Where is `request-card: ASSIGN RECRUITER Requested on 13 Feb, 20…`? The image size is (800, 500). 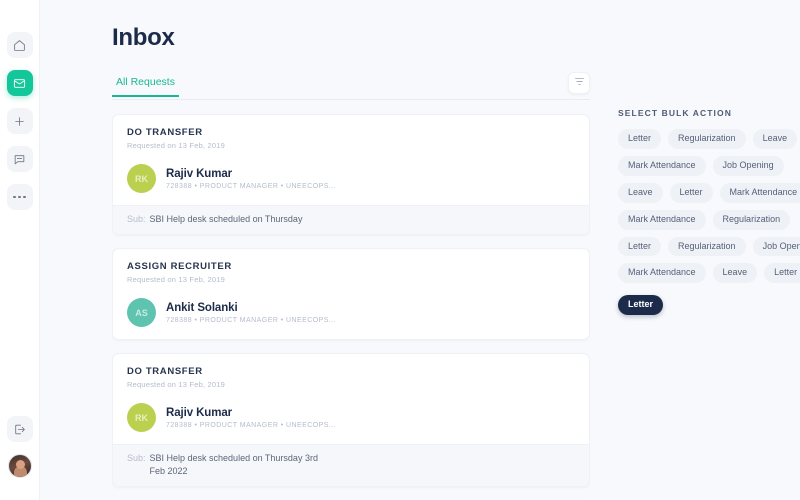
request-card: ASSIGN RECRUITER Requested on 13 Feb, 20… is located at coordinates (351, 294).